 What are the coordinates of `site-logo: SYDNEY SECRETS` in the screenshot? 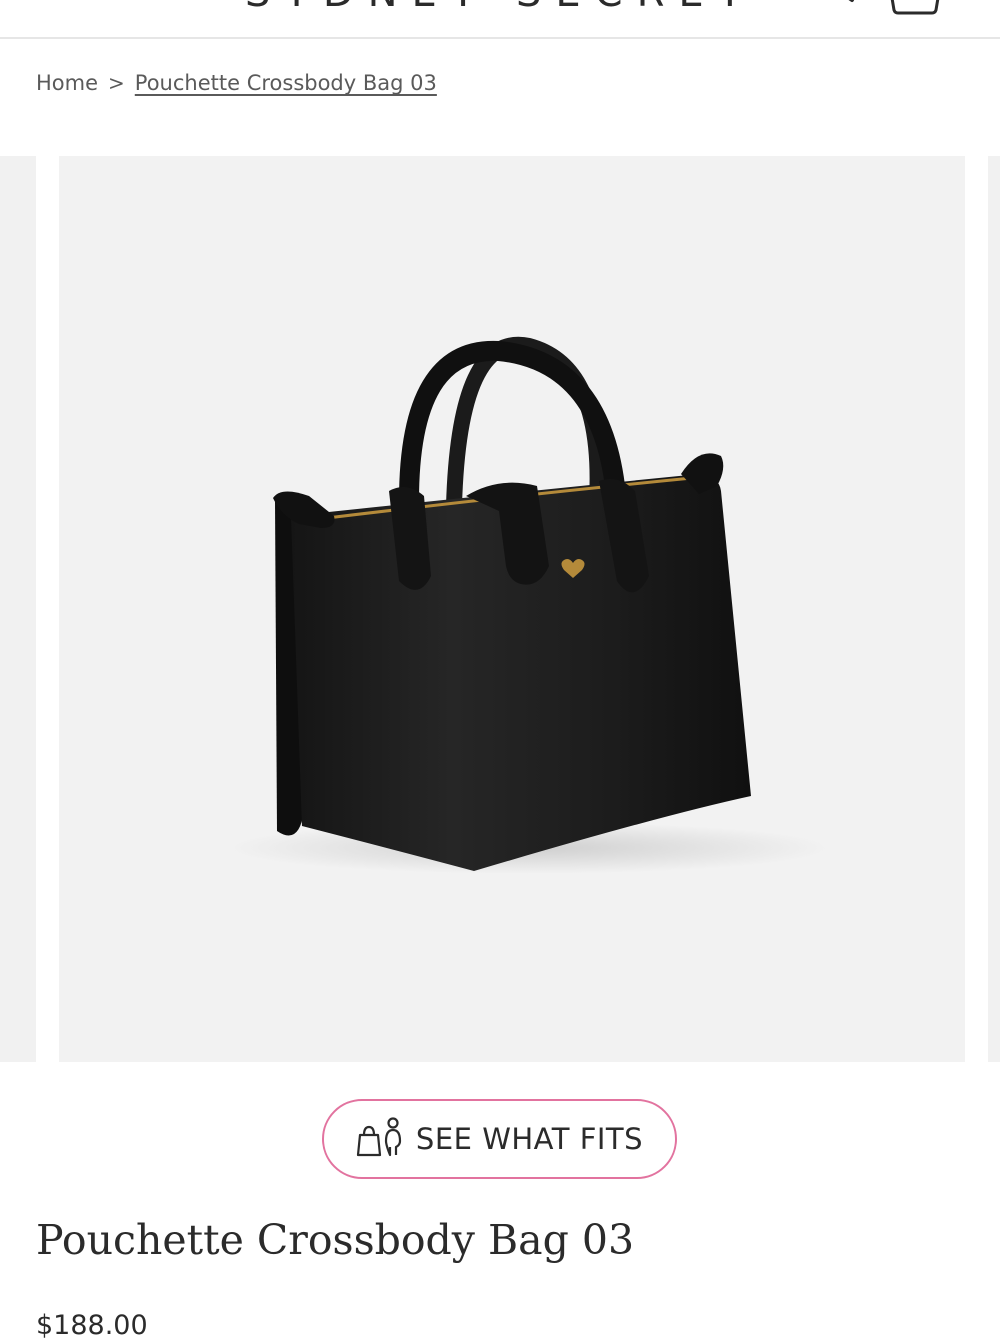 It's located at (500, 5).